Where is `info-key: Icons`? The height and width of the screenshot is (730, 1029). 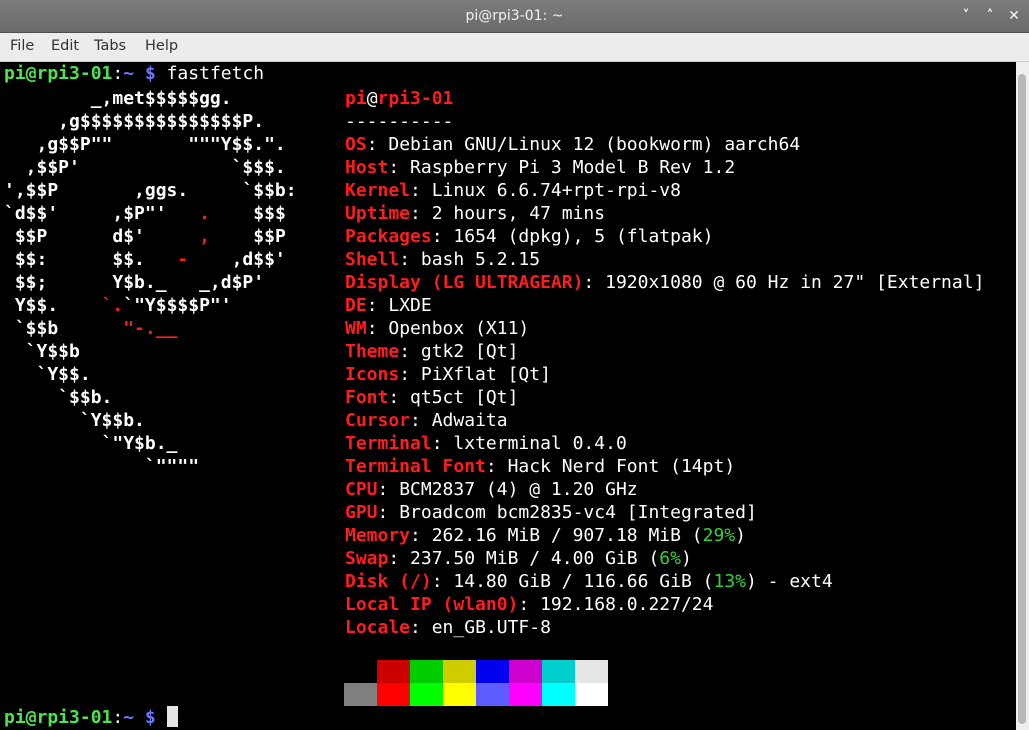 info-key: Icons is located at coordinates (372, 374).